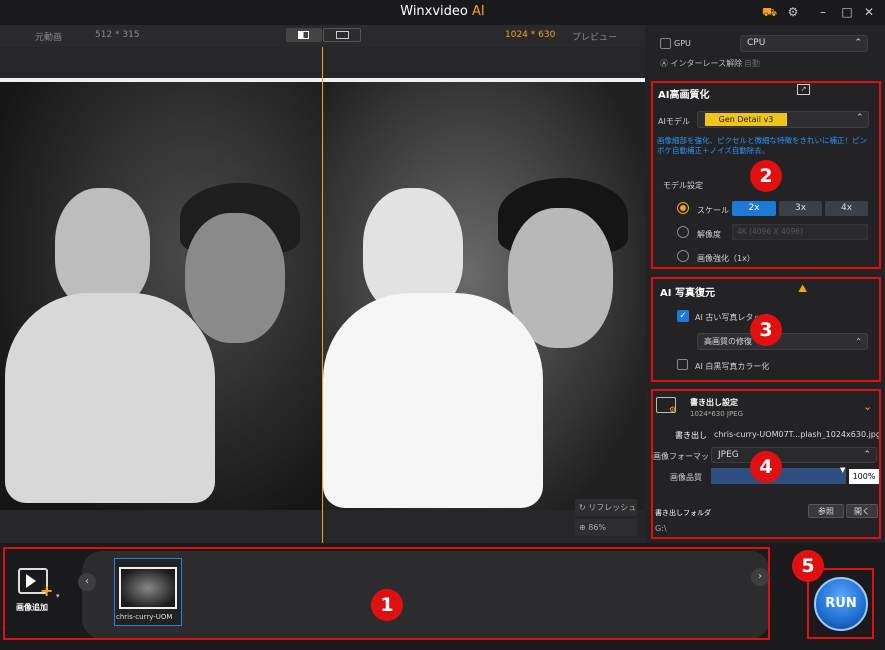 This screenshot has height=650, width=885. I want to click on folder-label: 書き出しフォルダ, so click(683, 513).